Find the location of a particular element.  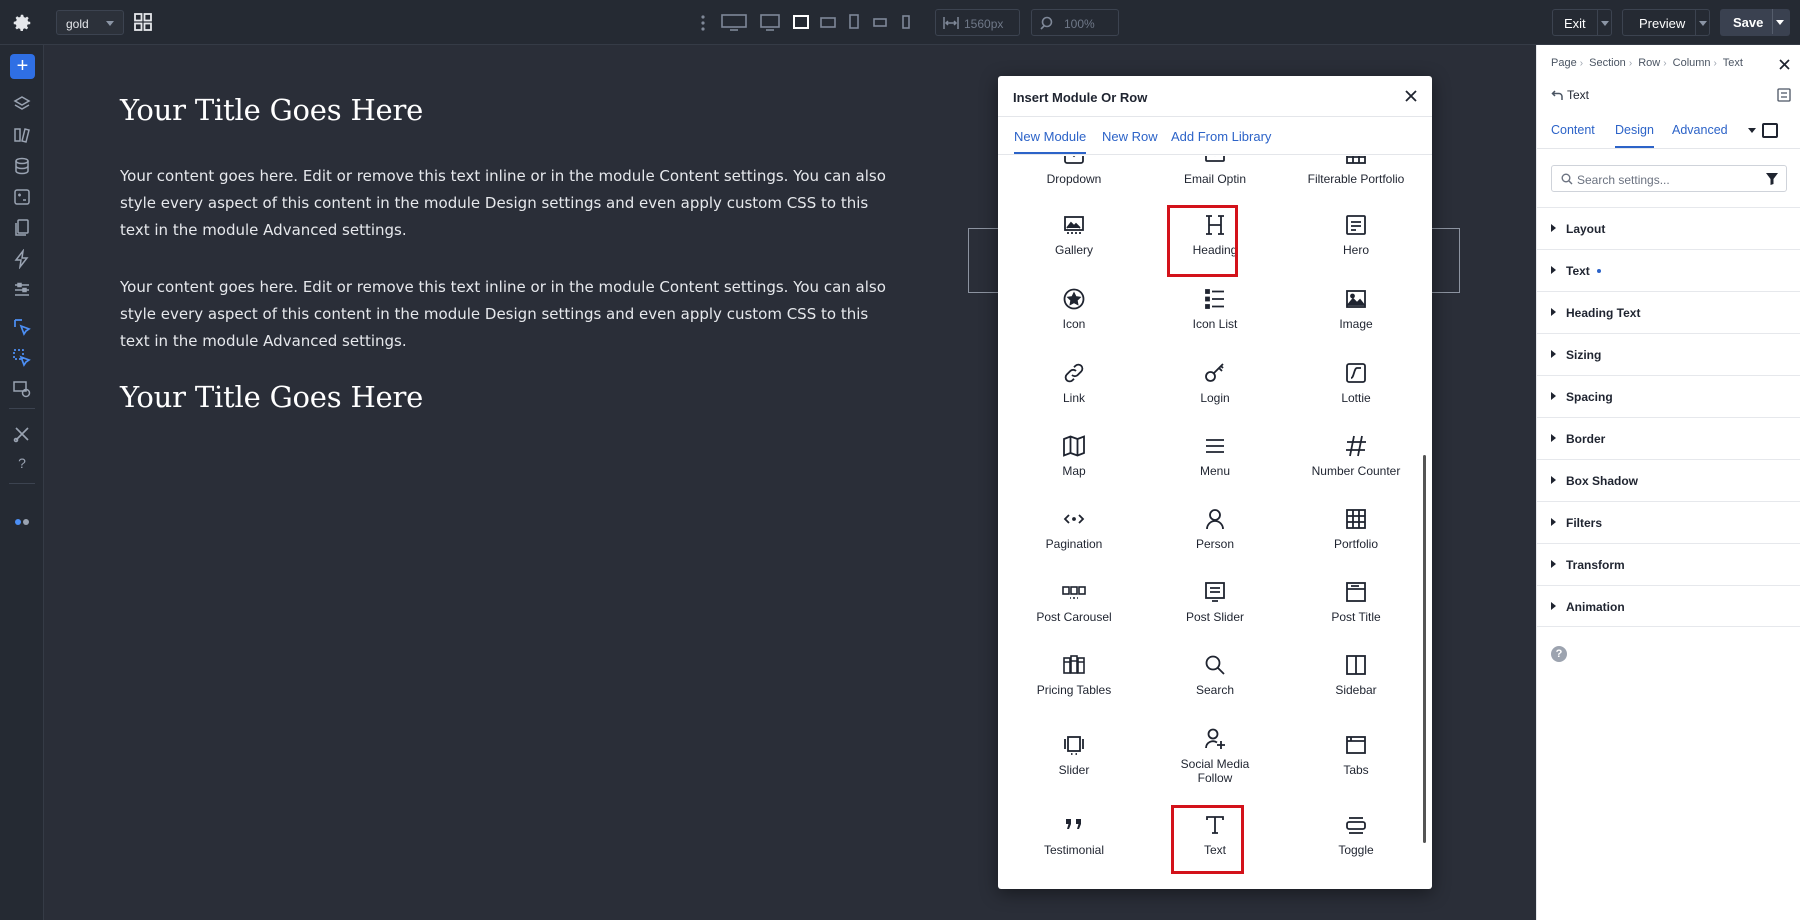

back-arrow-icon is located at coordinates (1557, 95).